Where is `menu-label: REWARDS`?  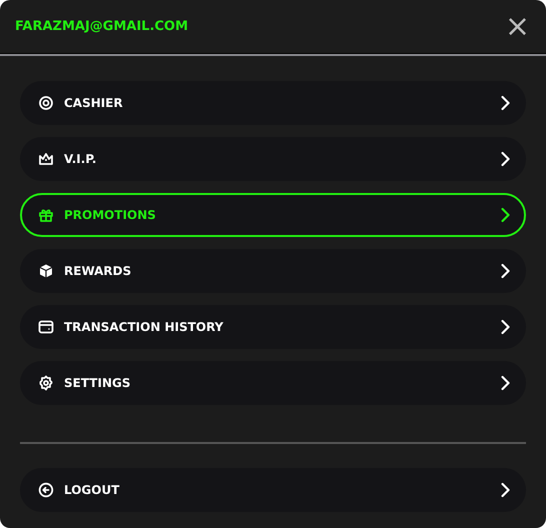 menu-label: REWARDS is located at coordinates (98, 271).